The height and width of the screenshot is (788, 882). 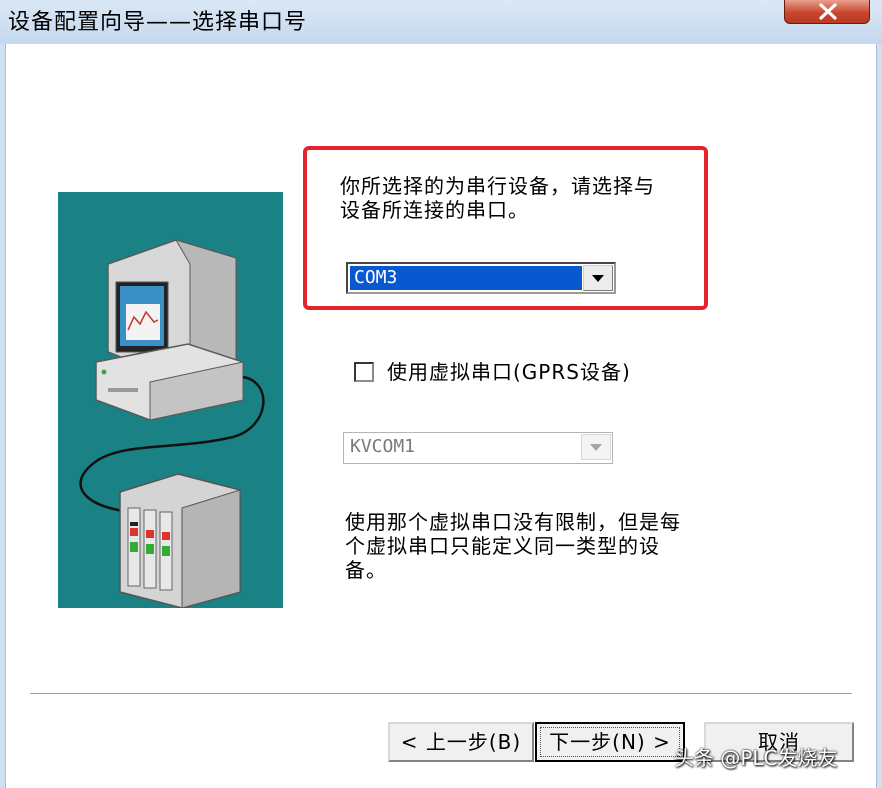 I want to click on close-x-icon, so click(x=828, y=11).